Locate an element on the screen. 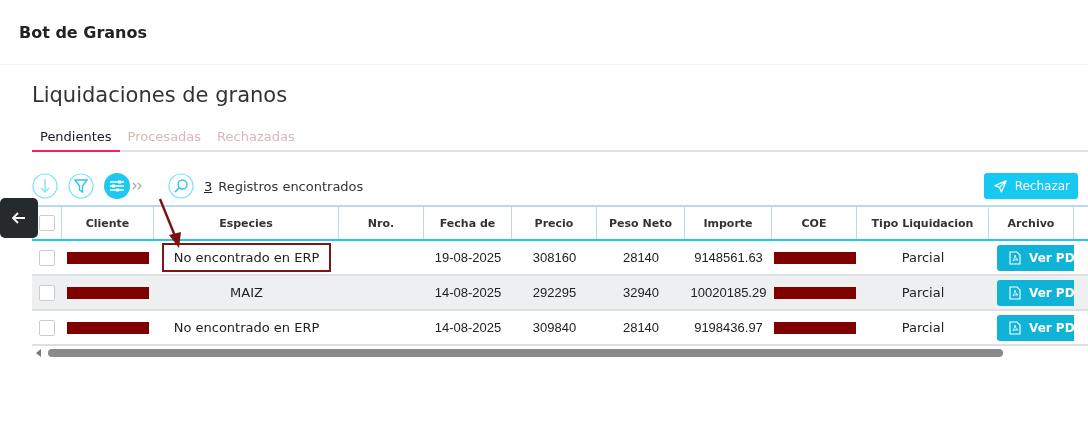  chevrons-icon is located at coordinates (138, 186).